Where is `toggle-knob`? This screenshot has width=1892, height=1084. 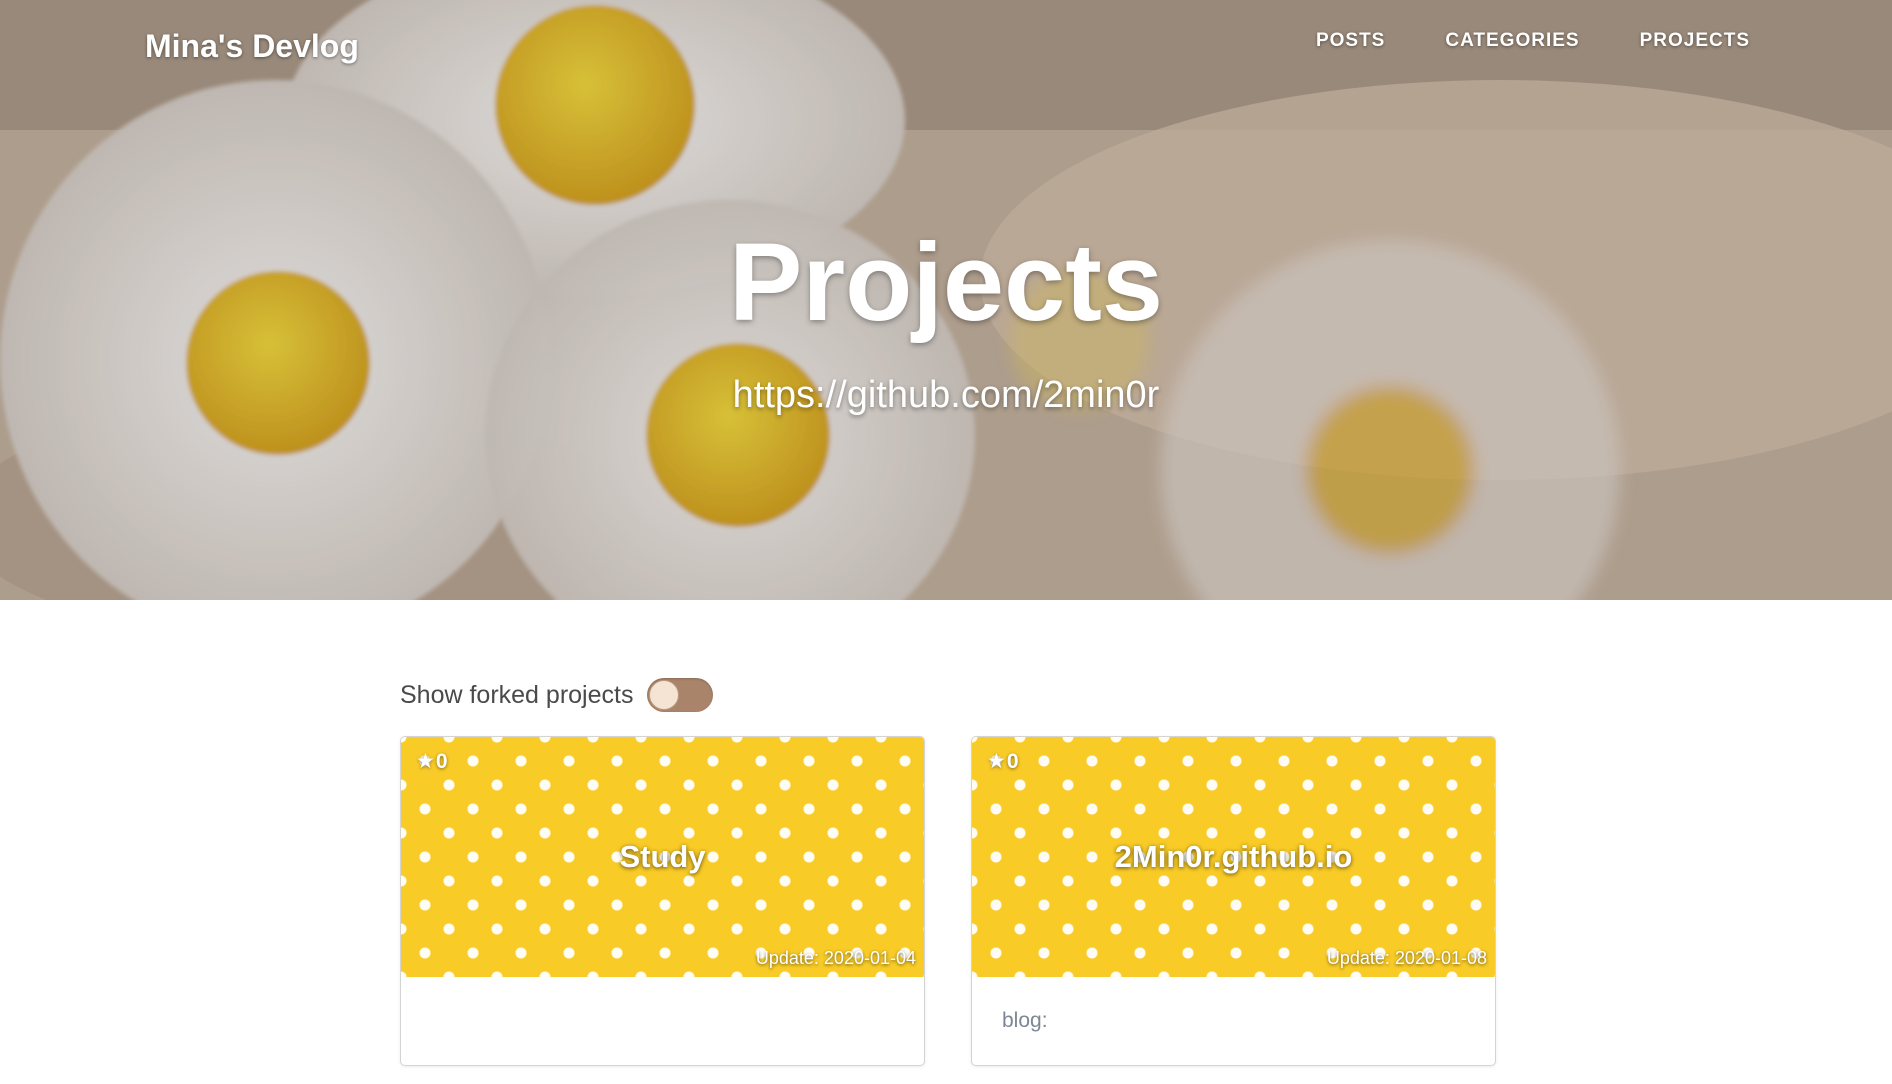 toggle-knob is located at coordinates (664, 695).